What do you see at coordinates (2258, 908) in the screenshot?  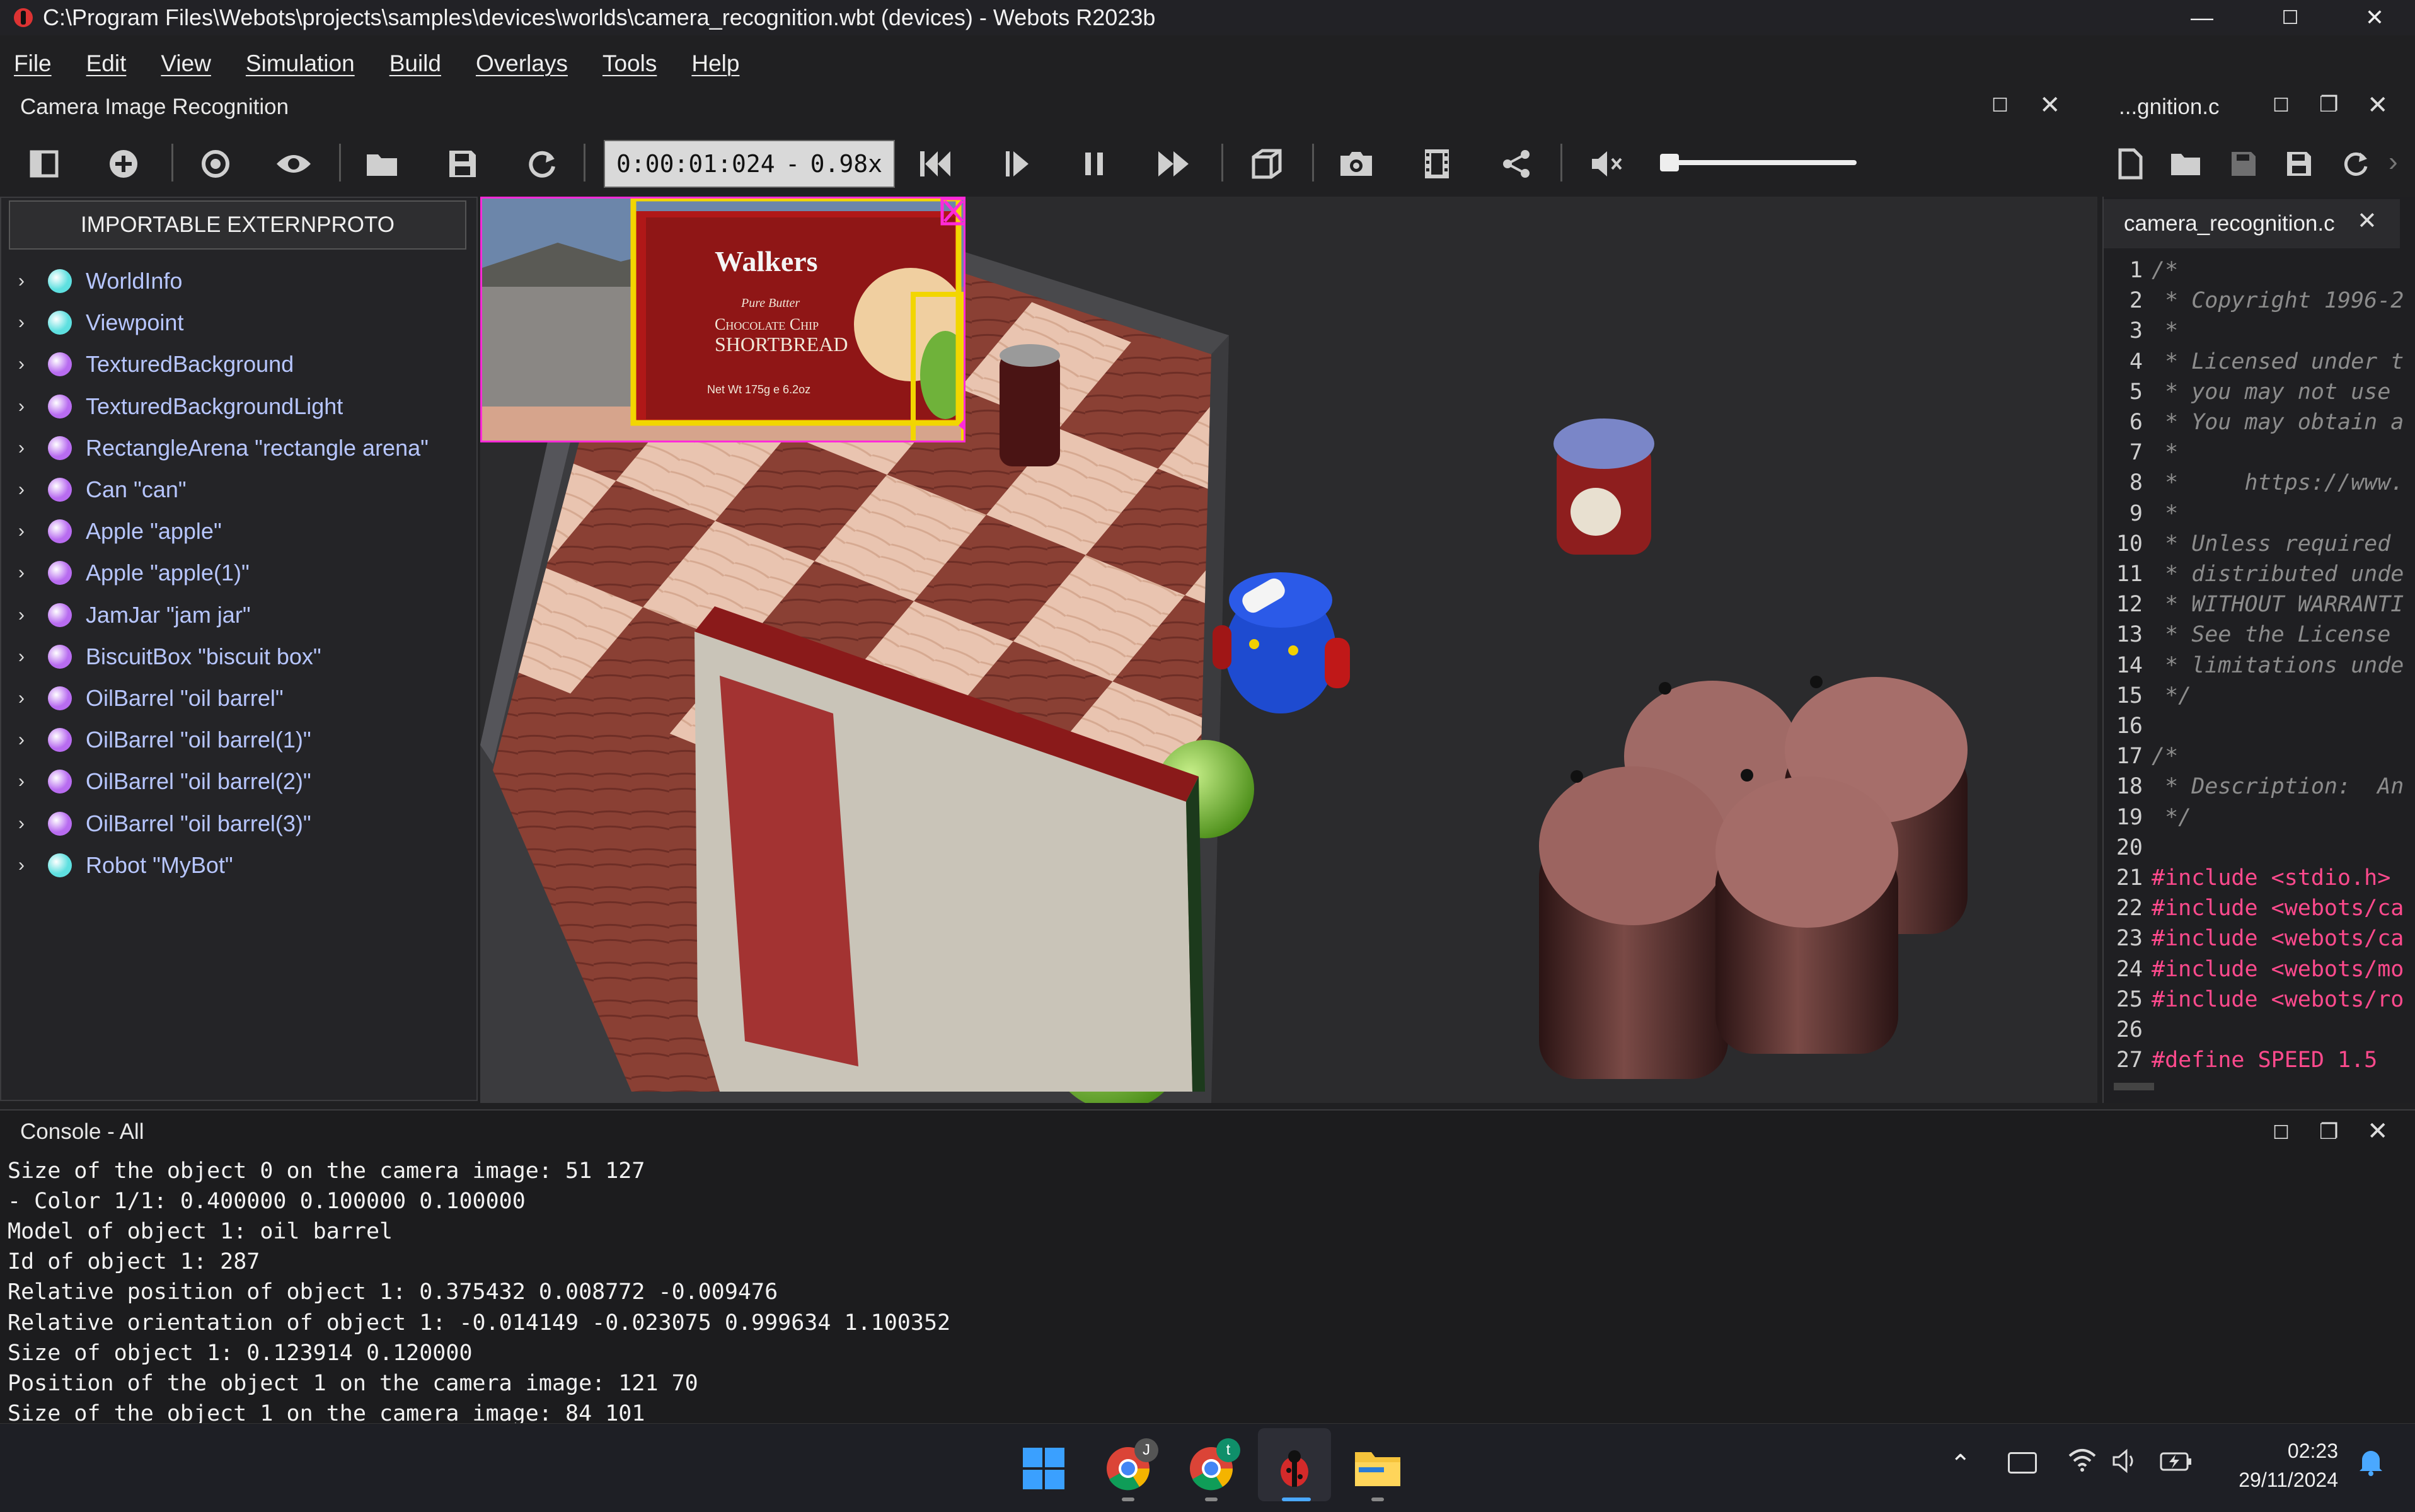 I see `code-line: 22 #include <webots/ca` at bounding box center [2258, 908].